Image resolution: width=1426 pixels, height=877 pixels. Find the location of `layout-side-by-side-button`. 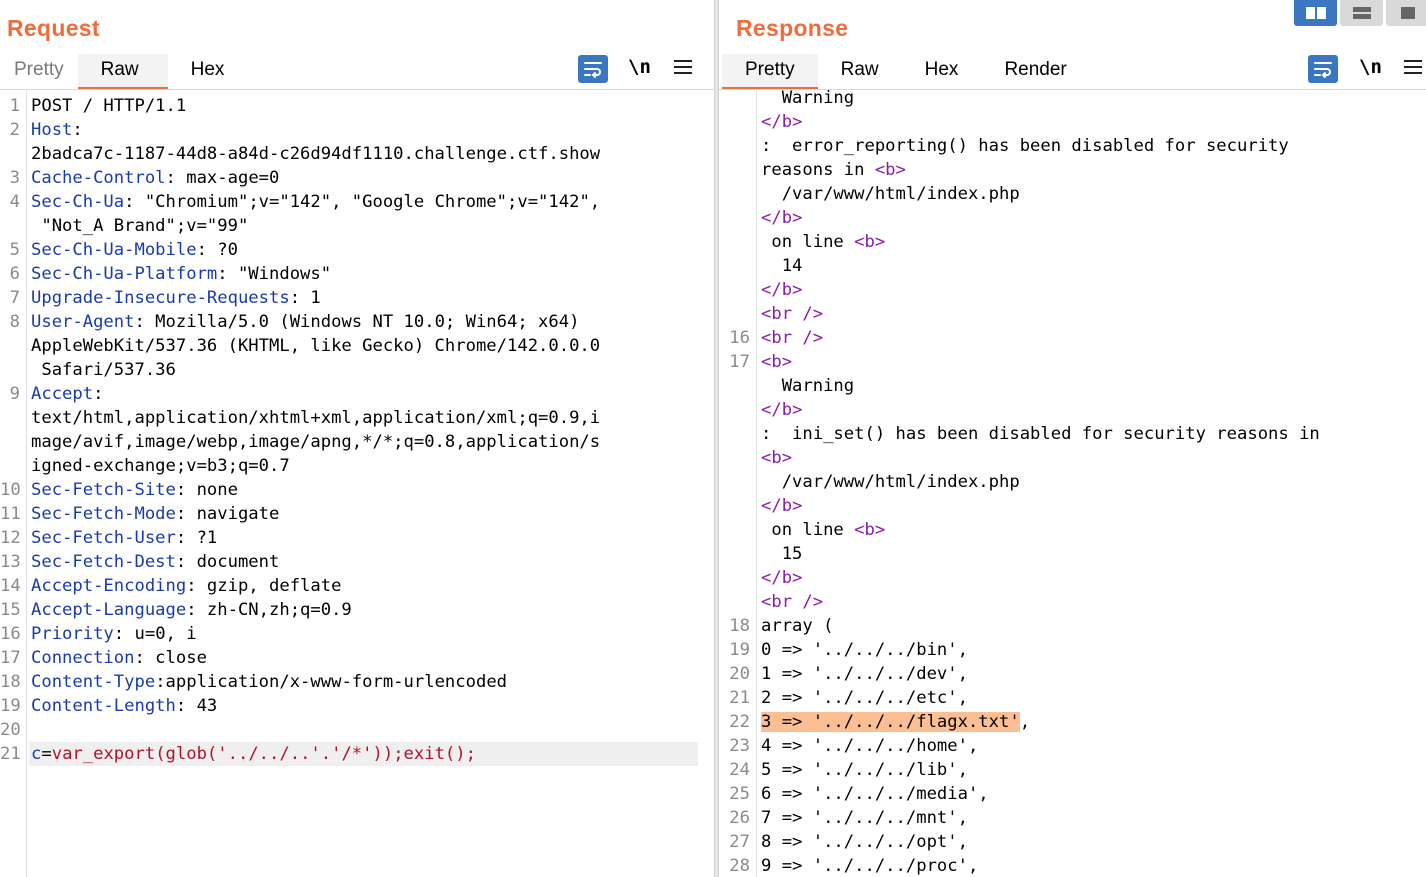

layout-side-by-side-button is located at coordinates (1315, 13).